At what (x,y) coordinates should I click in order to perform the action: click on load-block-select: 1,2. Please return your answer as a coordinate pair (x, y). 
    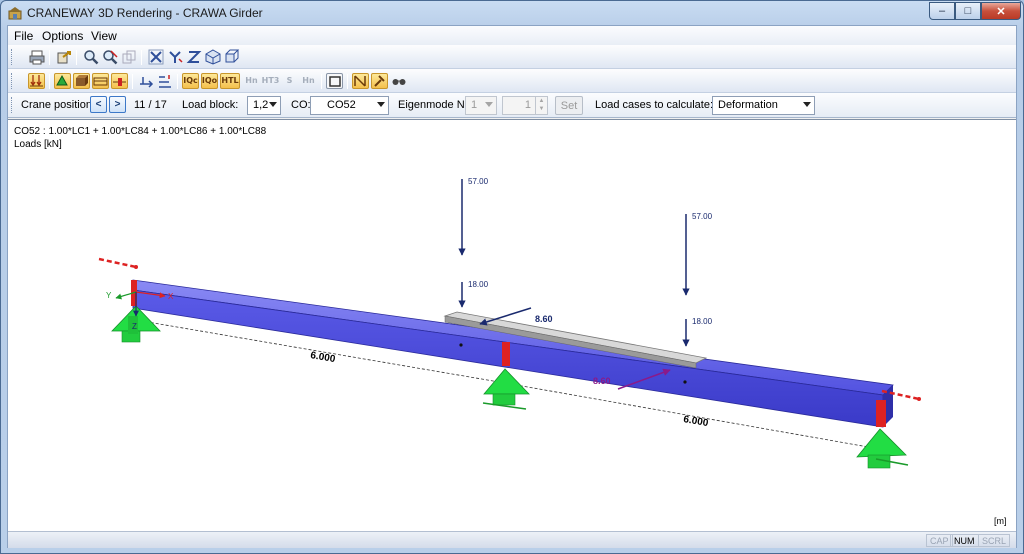
    Looking at the image, I should click on (264, 105).